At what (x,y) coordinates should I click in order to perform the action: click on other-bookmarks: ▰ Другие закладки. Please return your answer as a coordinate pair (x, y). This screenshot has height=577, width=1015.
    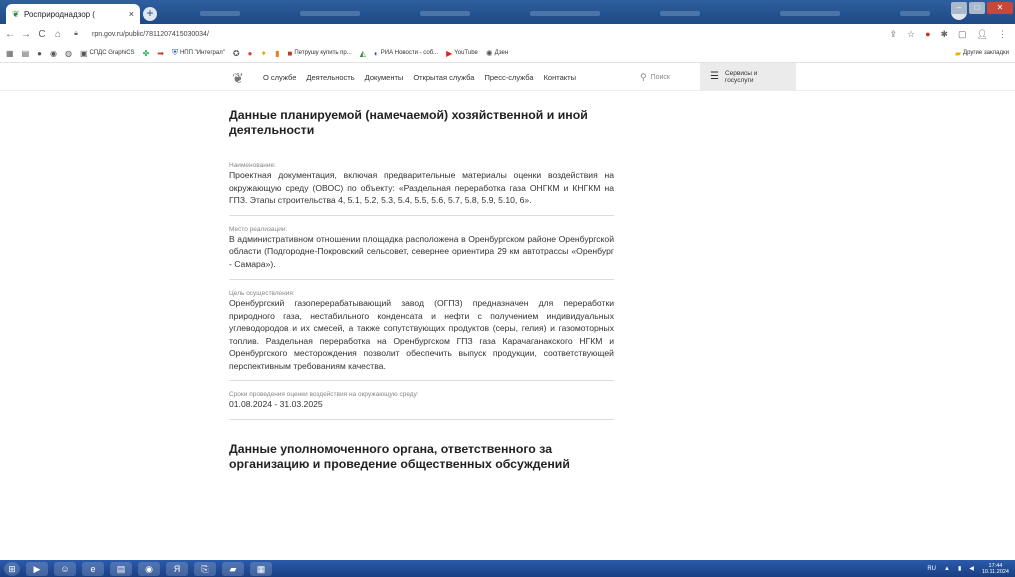
    Looking at the image, I should click on (982, 53).